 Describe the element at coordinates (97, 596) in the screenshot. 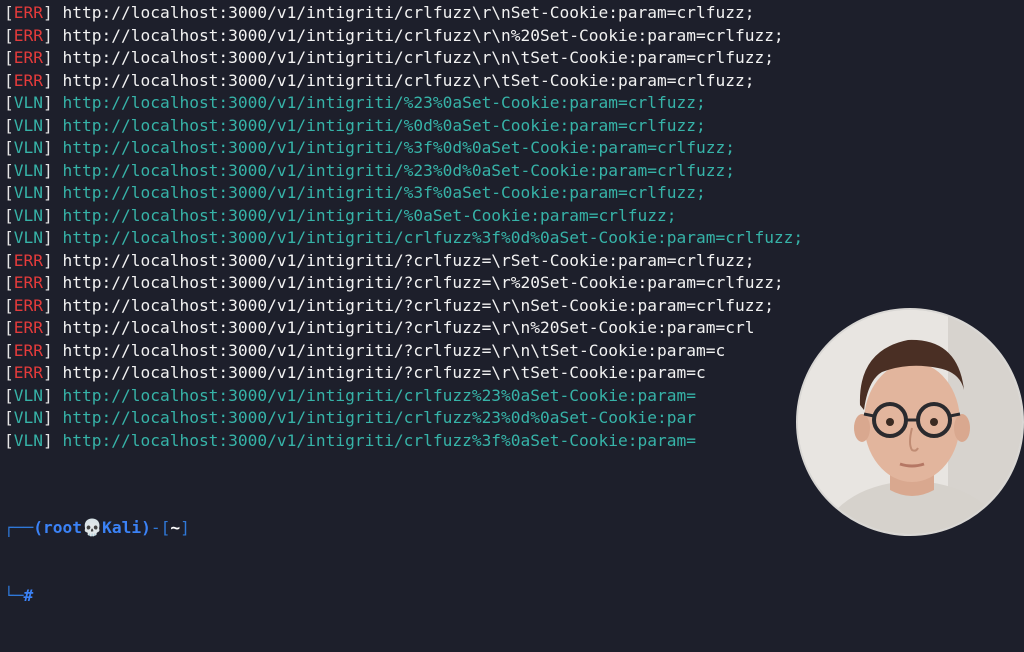

I see `prompt-line-2: └─#` at that location.